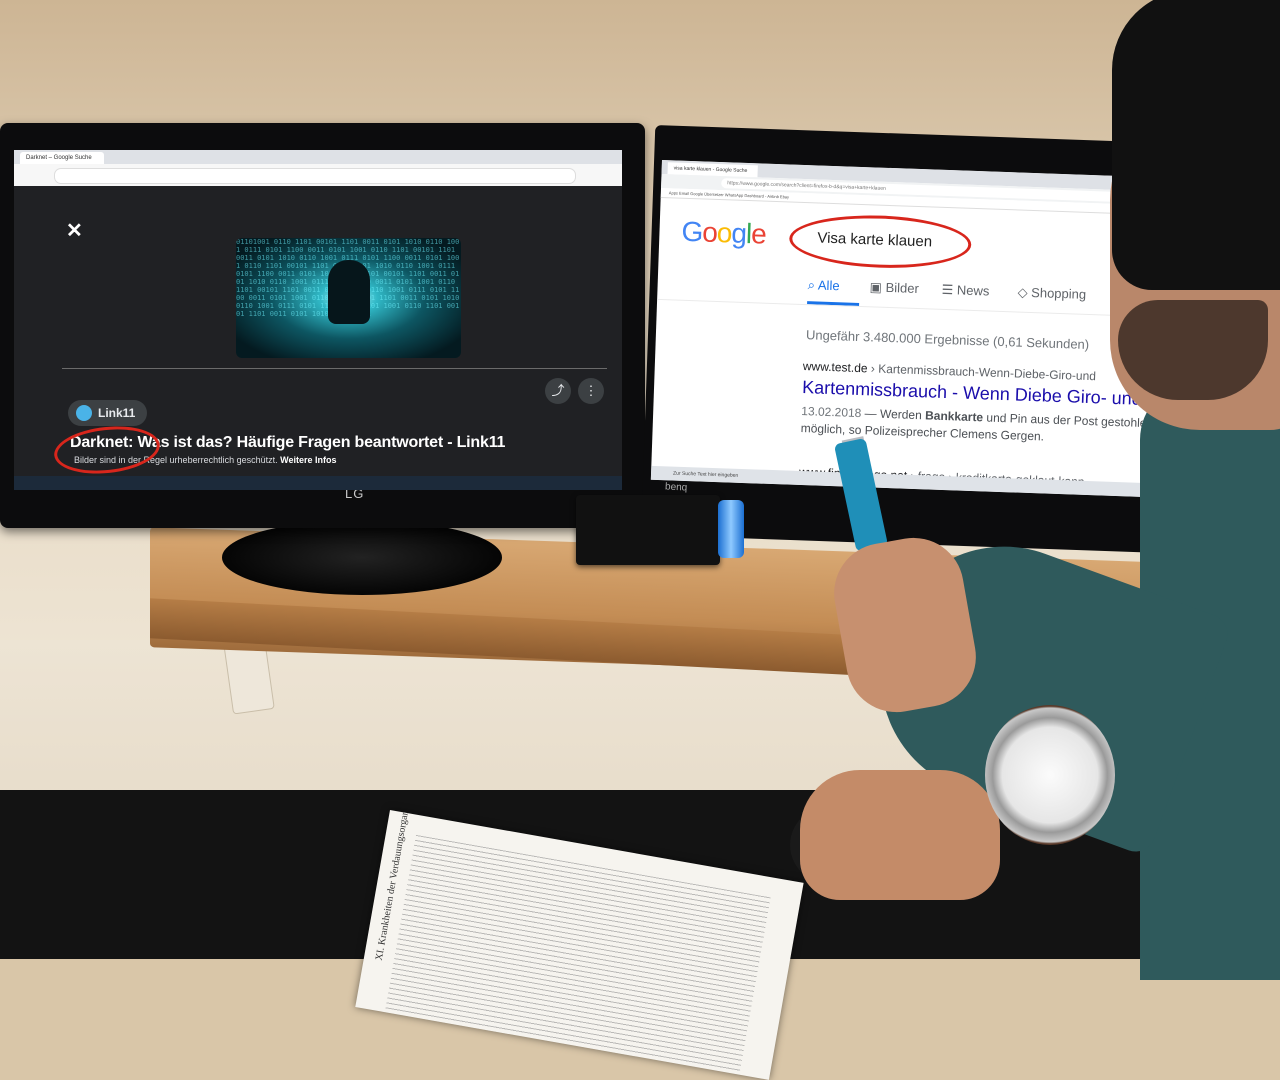 Image resolution: width=1280 pixels, height=1080 pixels. I want to click on benq-logo: benq, so click(676, 487).